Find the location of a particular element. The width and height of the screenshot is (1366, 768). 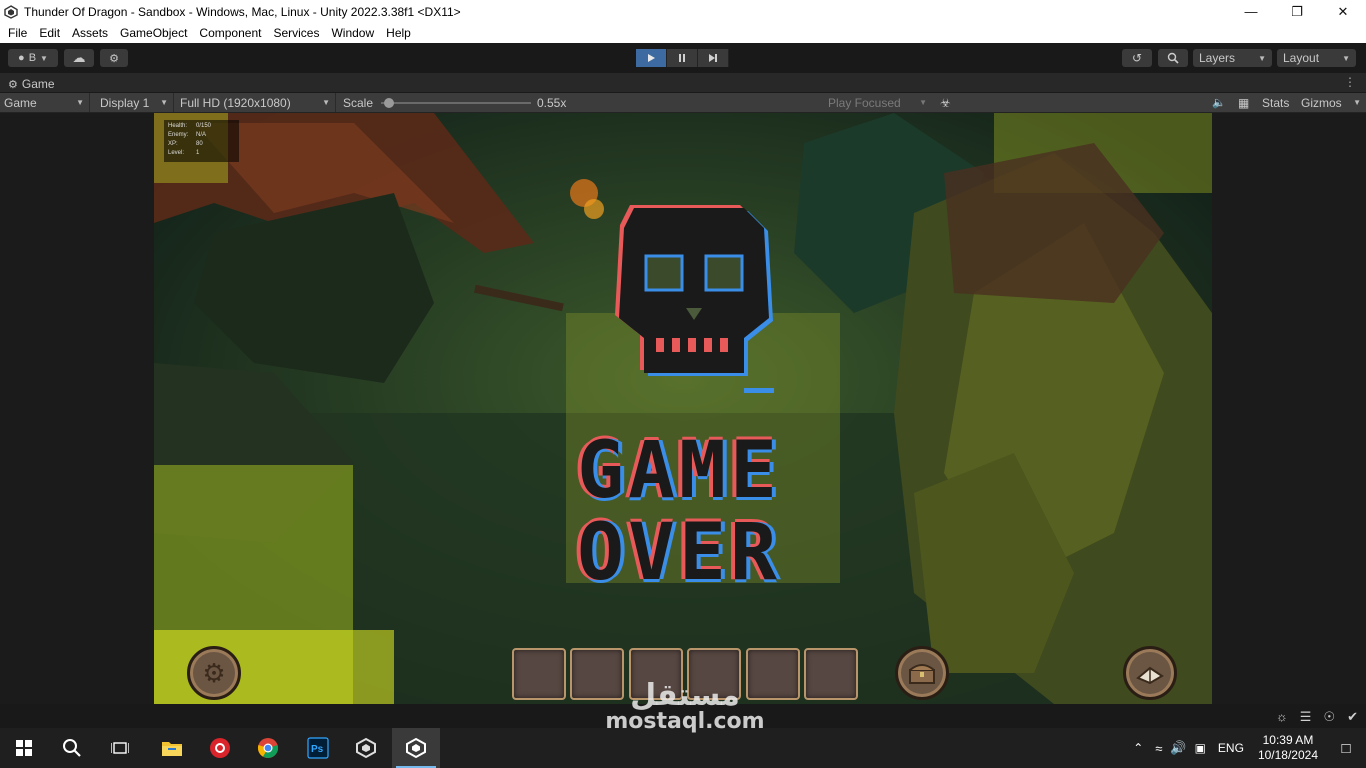

audio-mute-button: 🔈 is located at coordinates (1219, 102).